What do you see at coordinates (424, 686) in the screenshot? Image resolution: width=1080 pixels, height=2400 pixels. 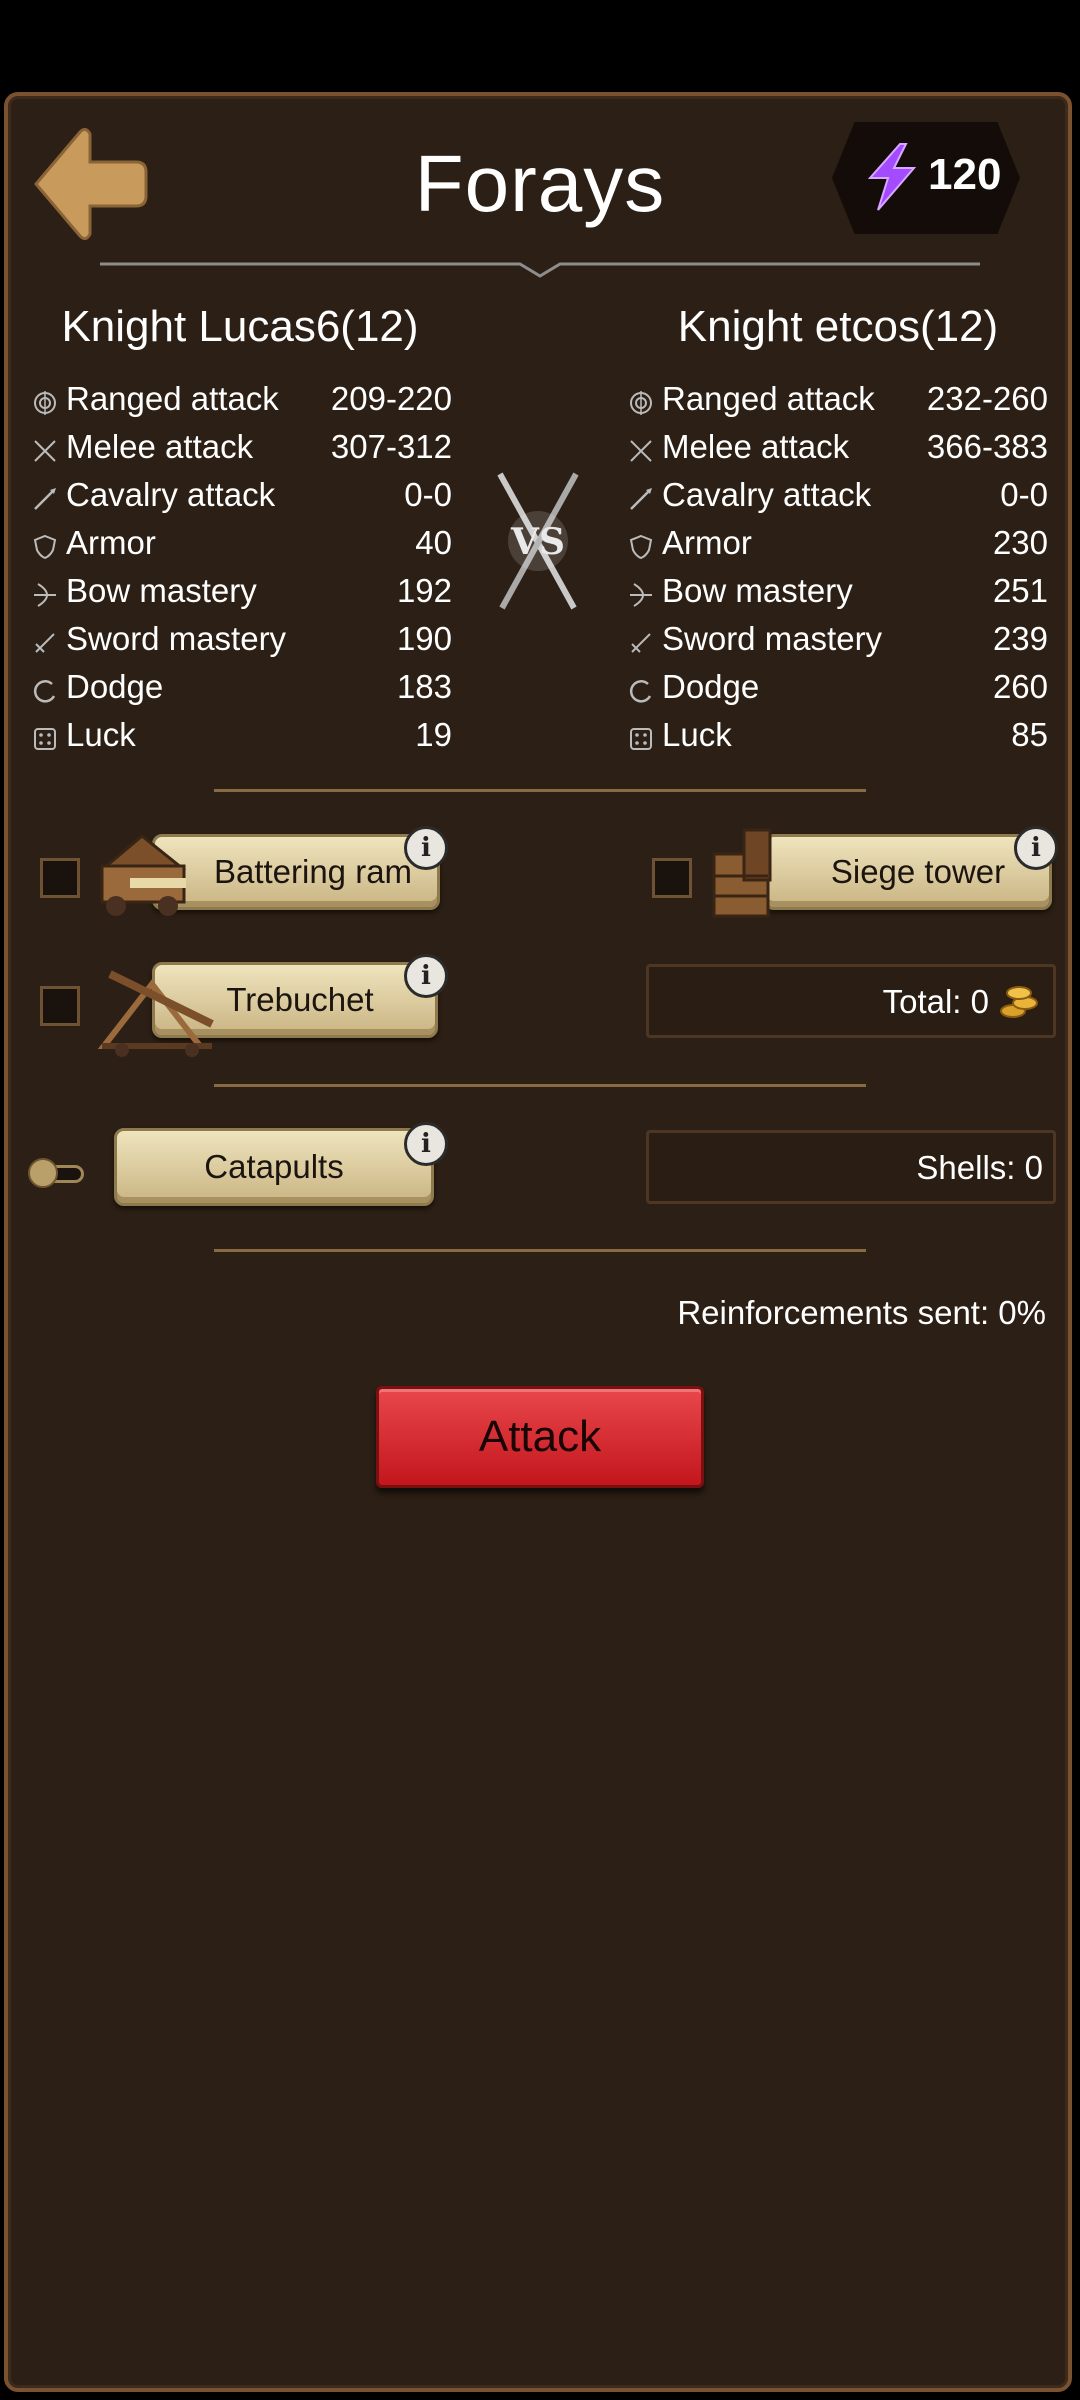 I see `stat-value: 183` at bounding box center [424, 686].